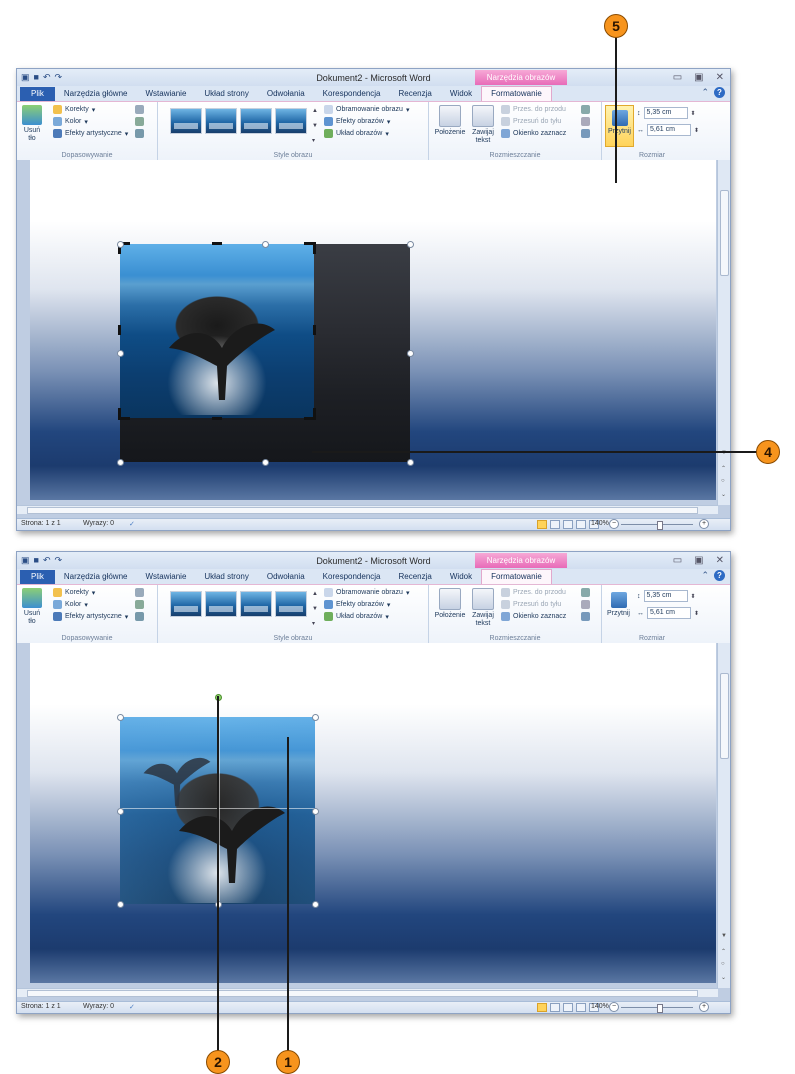  Describe the element at coordinates (226, 94) in the screenshot. I see `tab-page-layout: Układ strony` at that location.